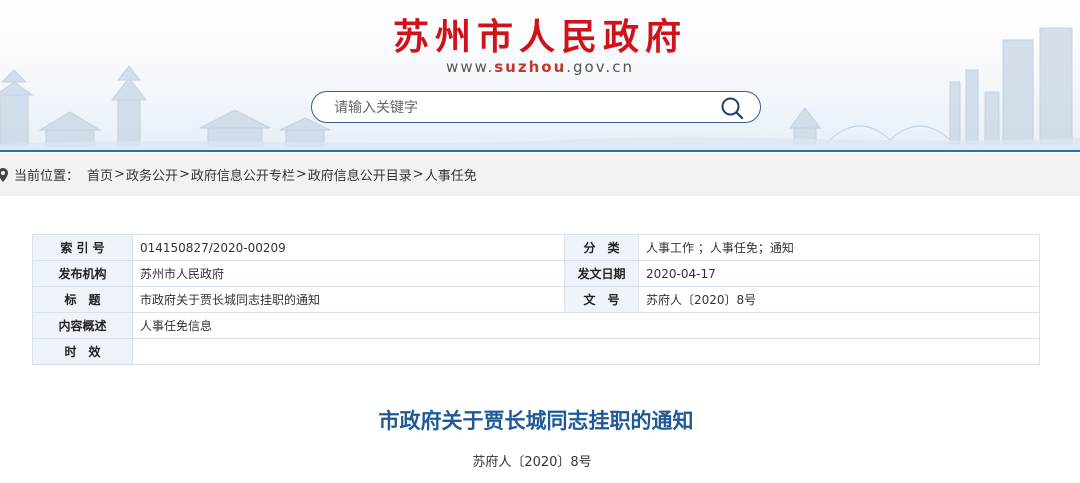 This screenshot has height=483, width=1080. Describe the element at coordinates (600, 67) in the screenshot. I see `url-suffix: .gov.cn` at that location.